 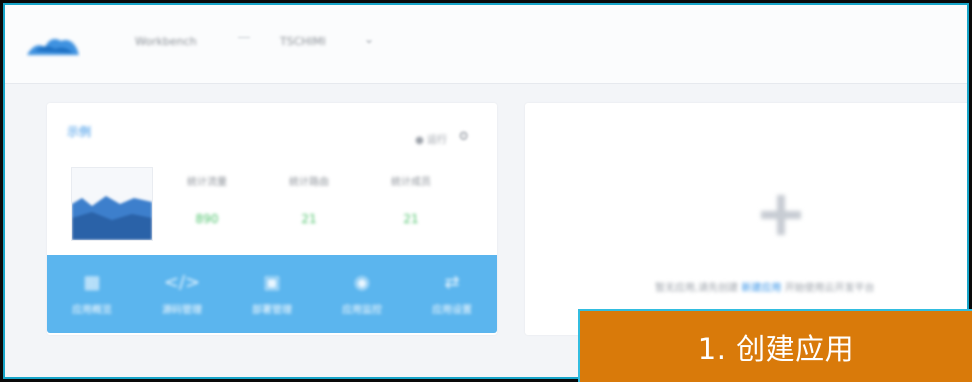 What do you see at coordinates (369, 39) in the screenshot?
I see `chevron-down-icon: ⌄` at bounding box center [369, 39].